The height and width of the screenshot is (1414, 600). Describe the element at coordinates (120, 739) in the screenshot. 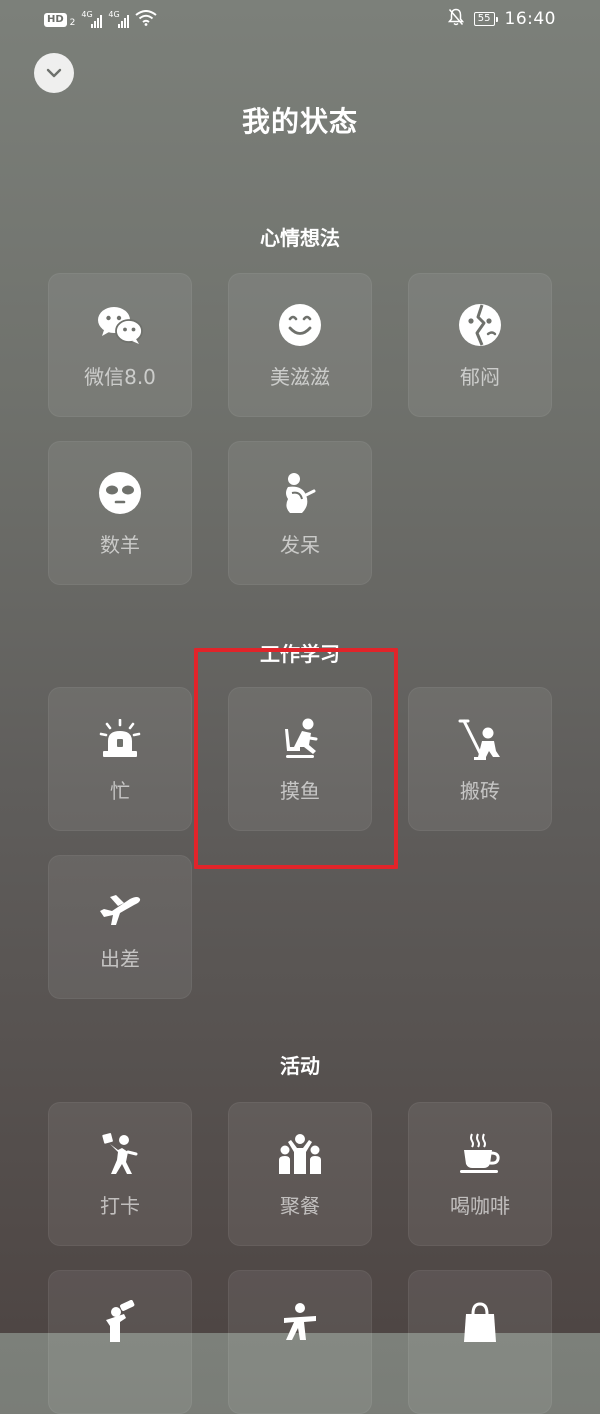

I see `alarm-light-icon` at that location.